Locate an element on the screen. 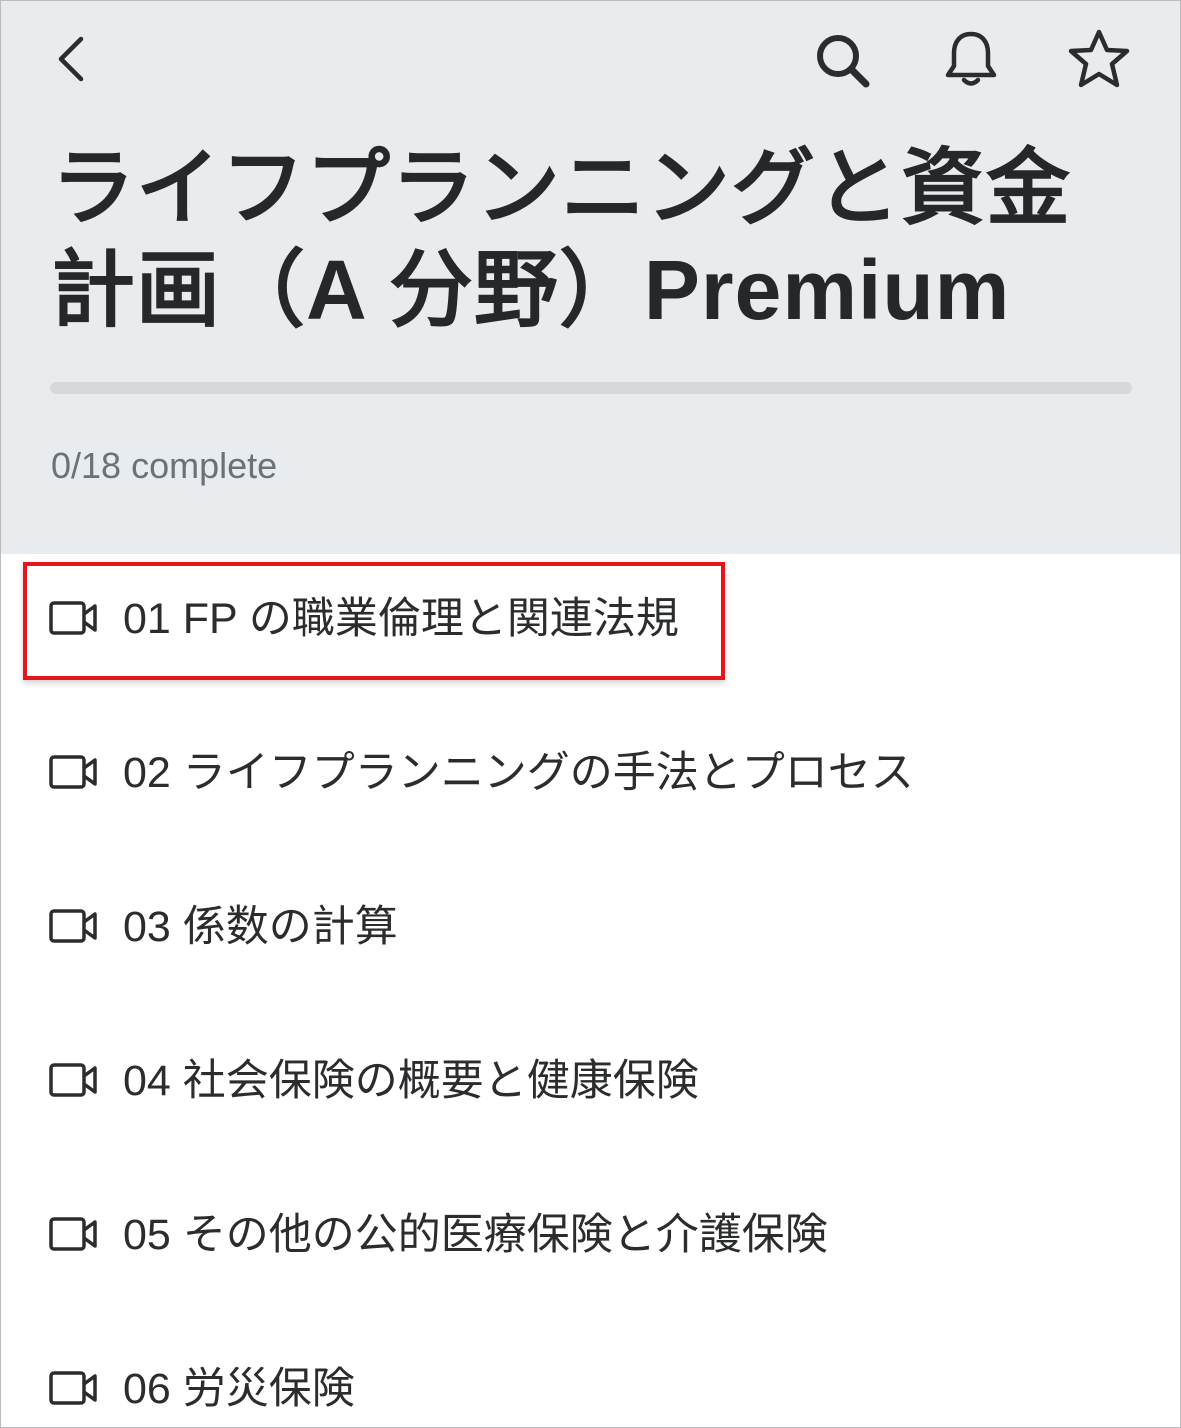 This screenshot has width=1181, height=1428. search-button is located at coordinates (843, 61).